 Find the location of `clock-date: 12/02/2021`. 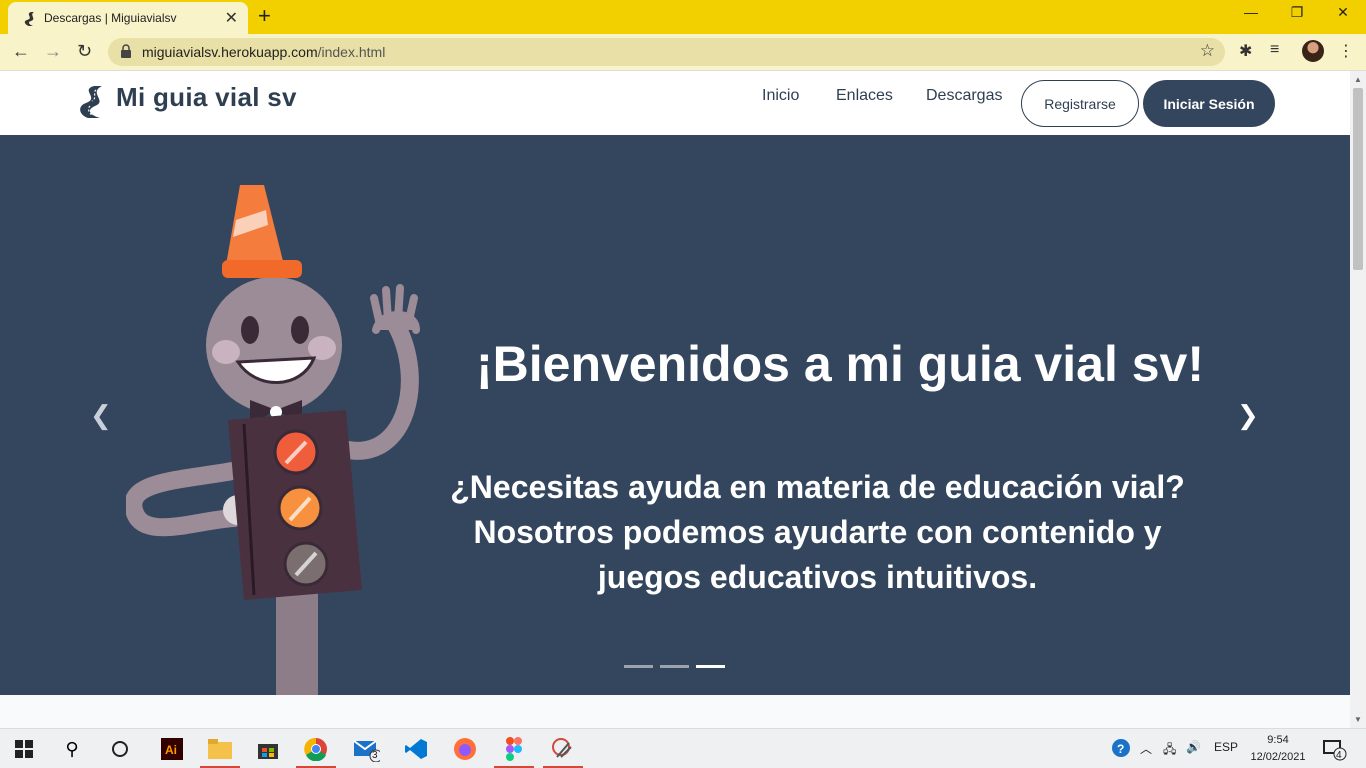

clock-date: 12/02/2021 is located at coordinates (1278, 757).